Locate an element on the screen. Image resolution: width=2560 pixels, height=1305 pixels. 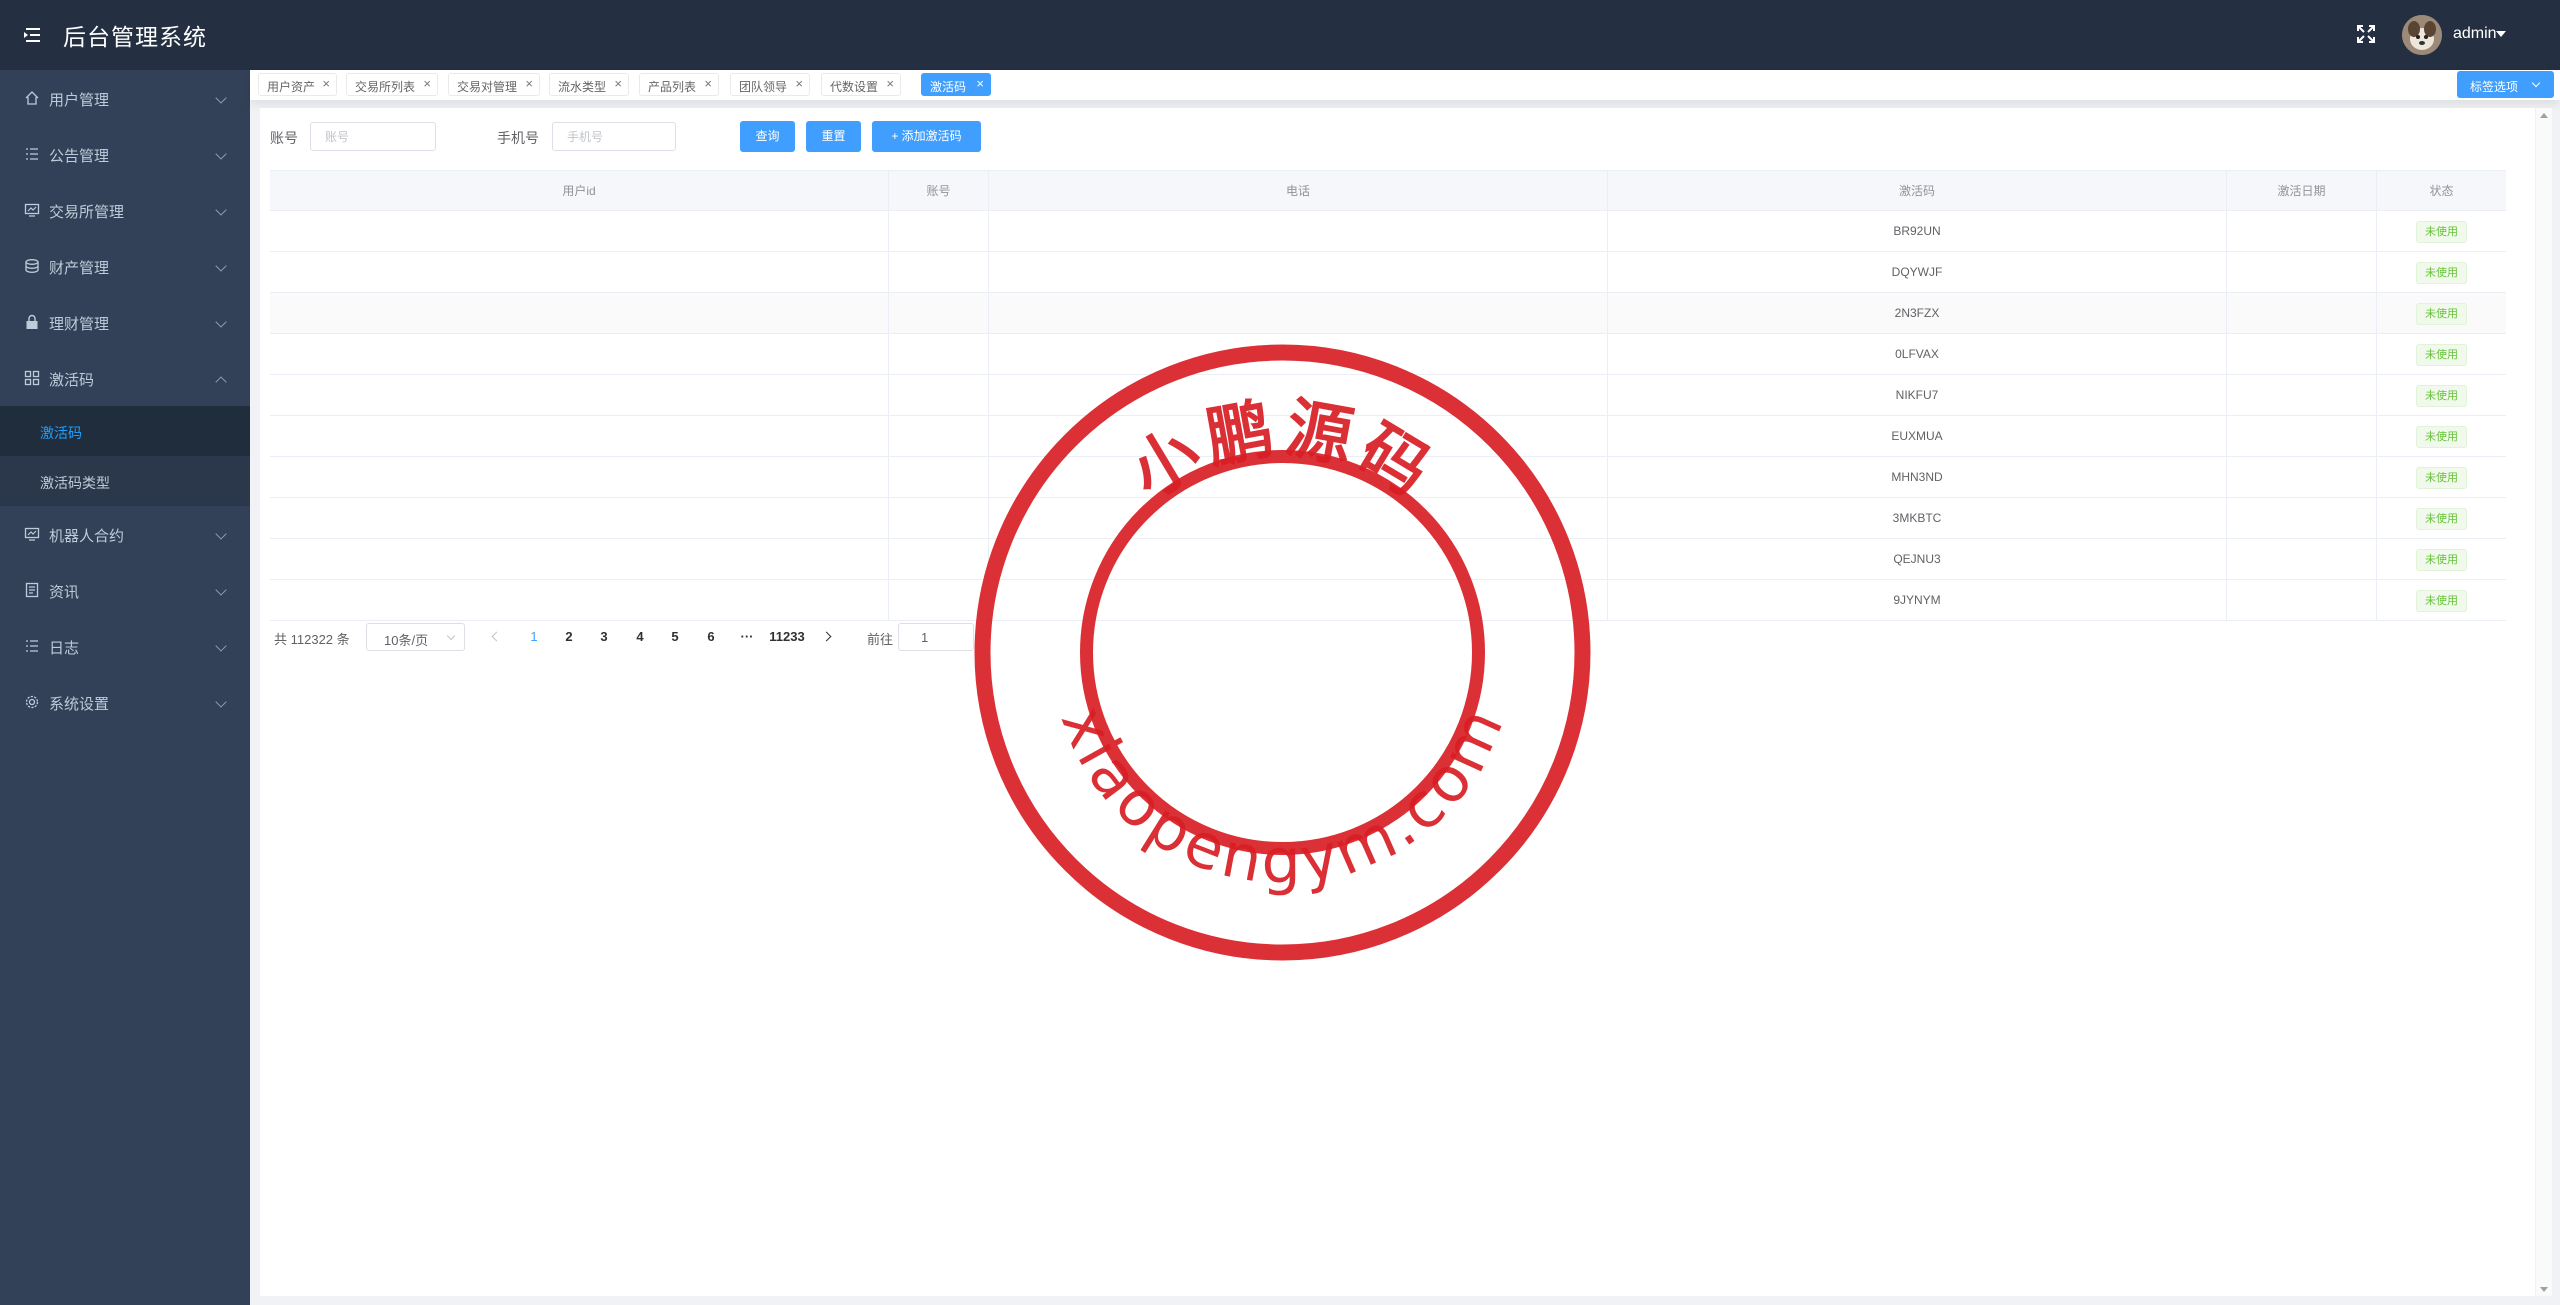
tab-flow-types: 流水类型 × is located at coordinates (589, 84).